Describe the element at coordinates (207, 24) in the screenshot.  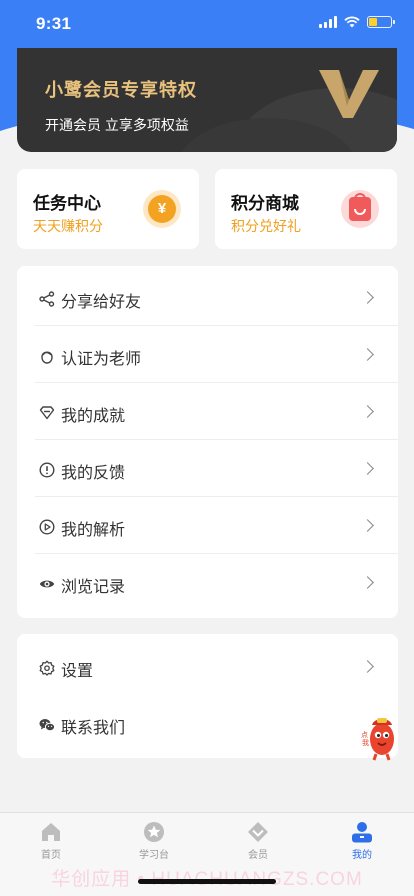
I see `status-bar: 9:31` at that location.